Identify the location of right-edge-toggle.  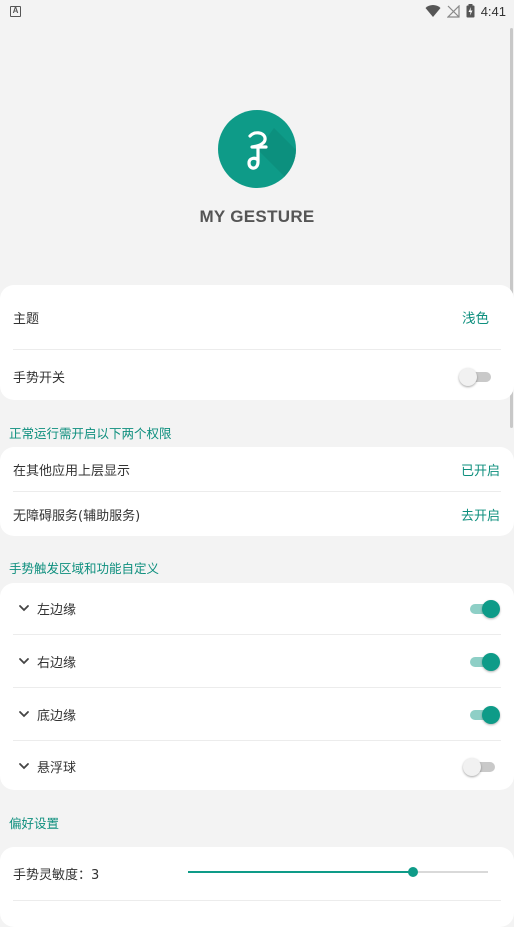
(484, 661).